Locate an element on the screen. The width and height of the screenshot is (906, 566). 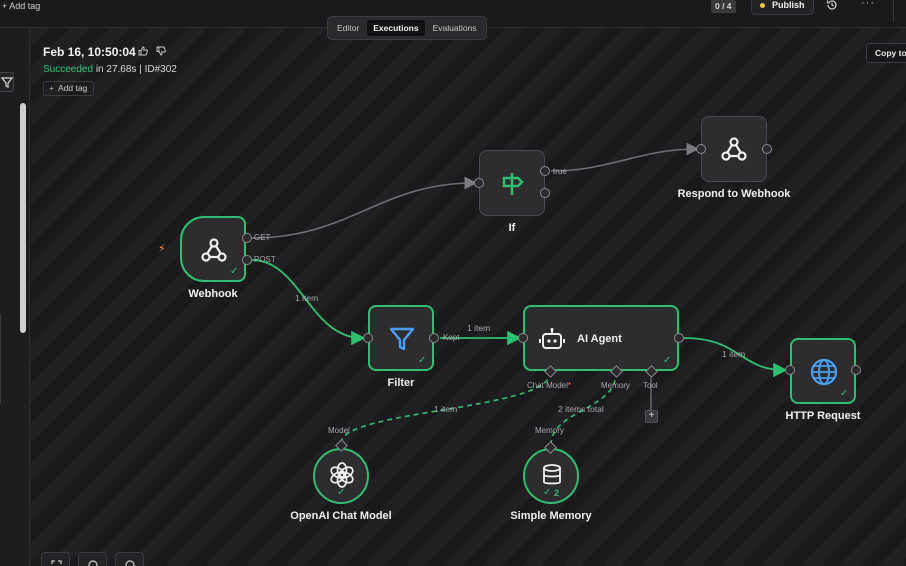
filter-icon is located at coordinates (7, 82).